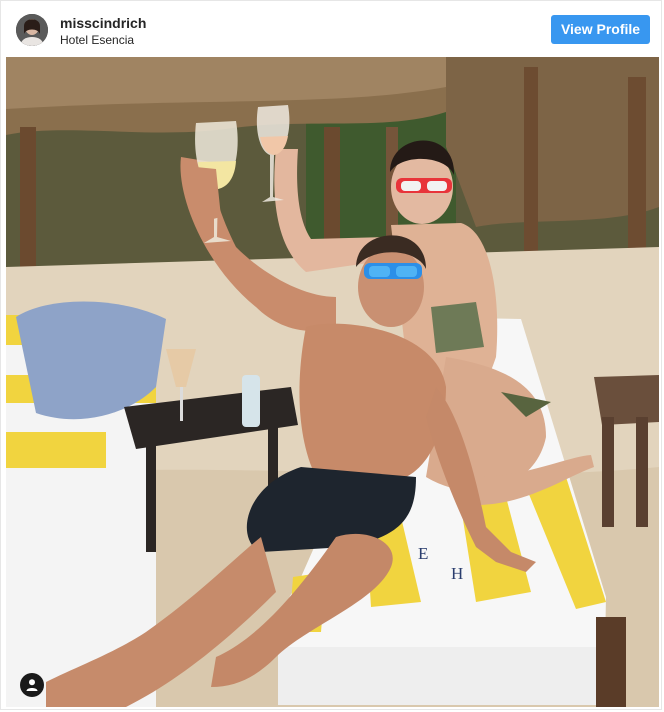  Describe the element at coordinates (97, 40) in the screenshot. I see `location-link: Hotel Esencia` at that location.